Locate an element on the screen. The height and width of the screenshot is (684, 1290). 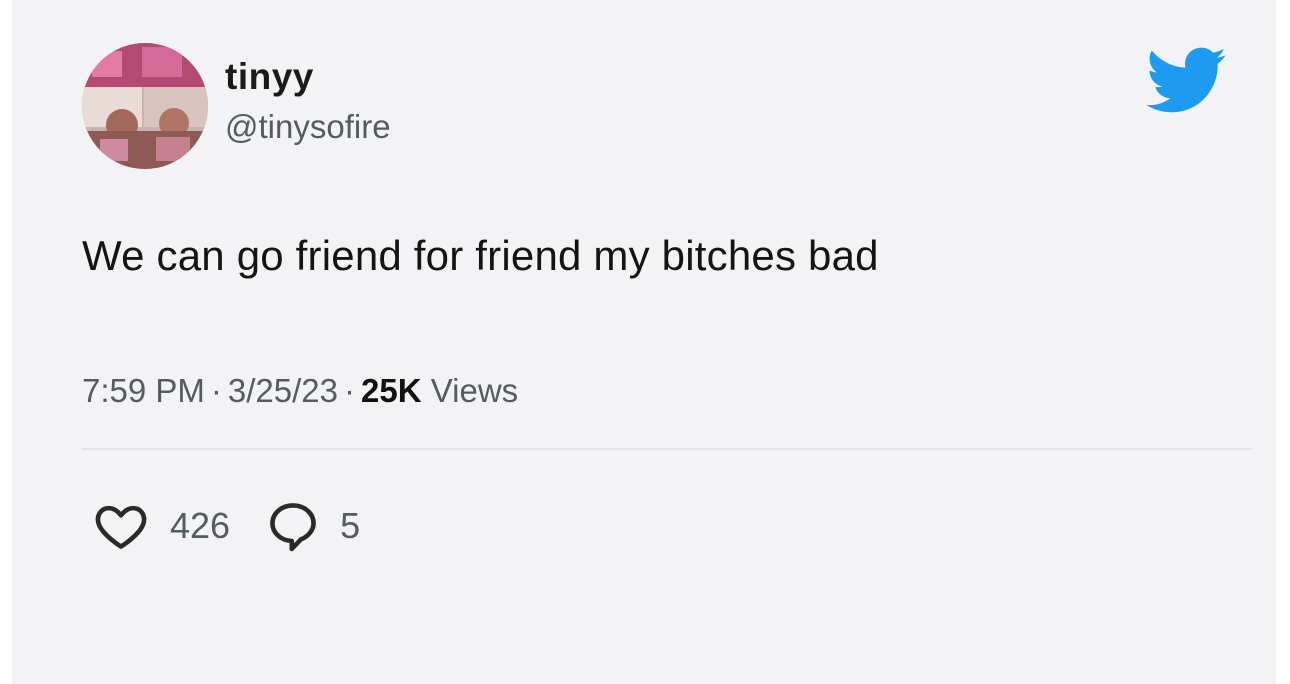
heart-icon is located at coordinates (121, 526).